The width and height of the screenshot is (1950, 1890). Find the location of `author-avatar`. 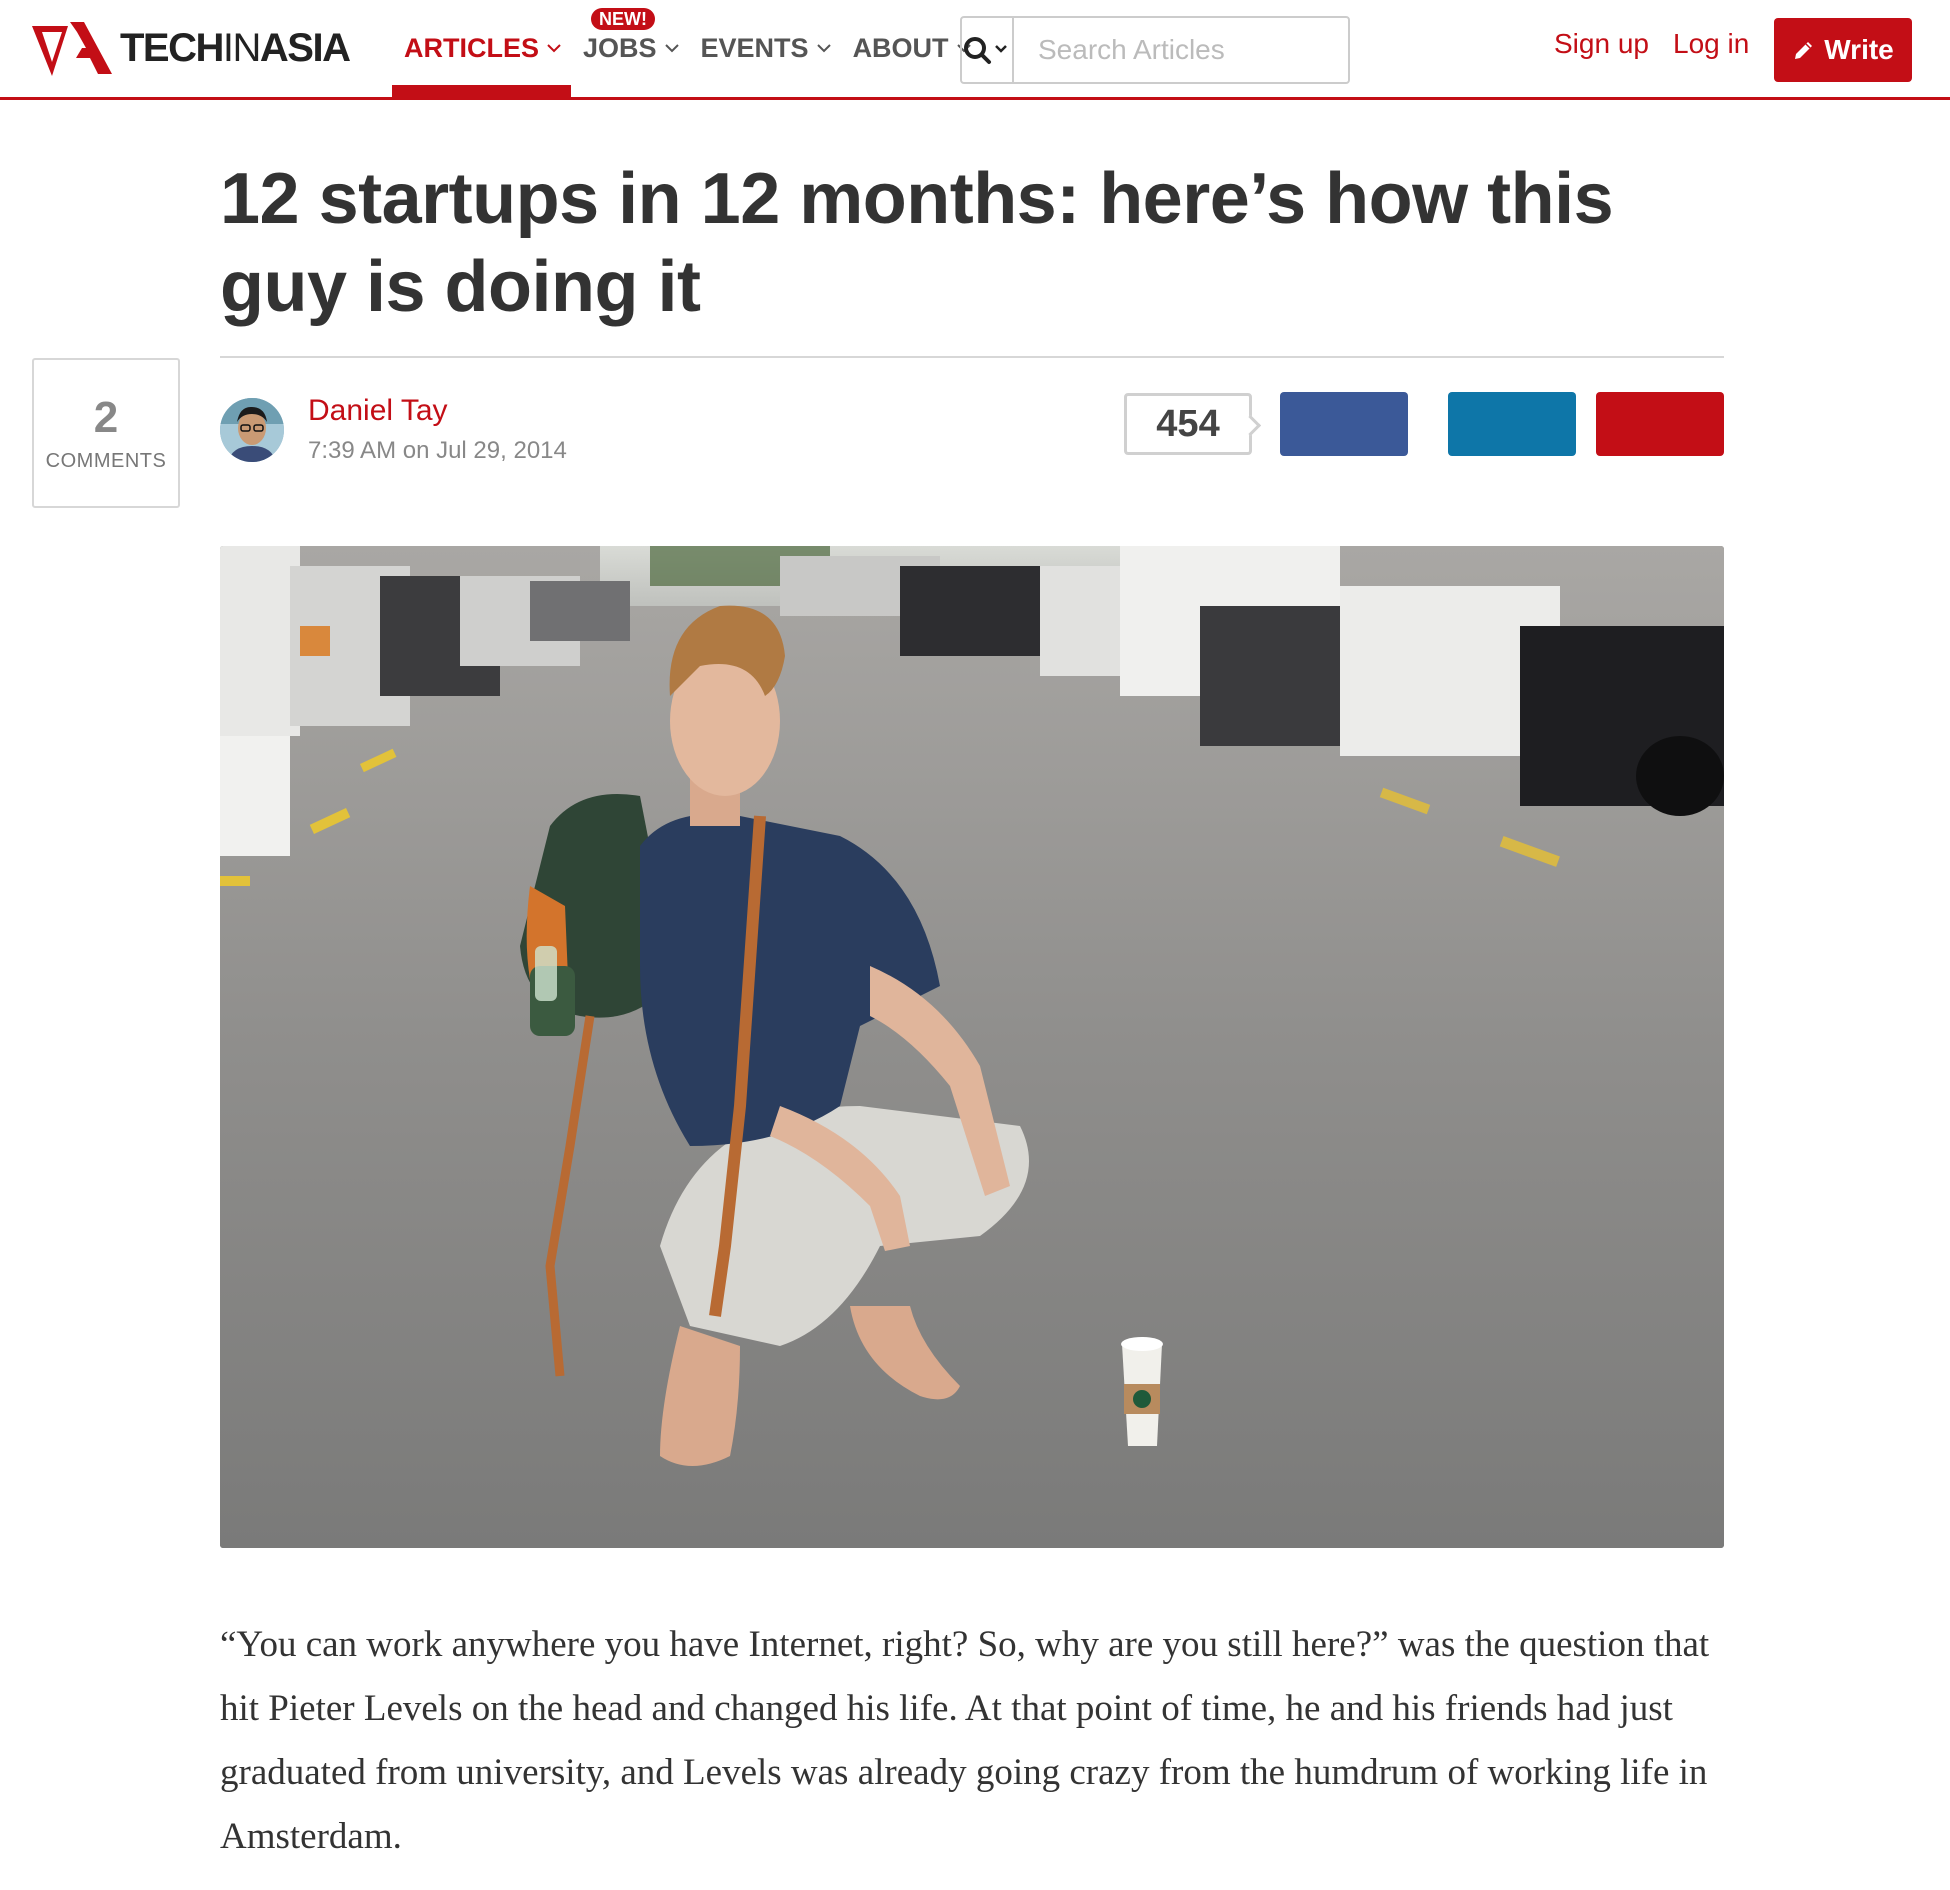

author-avatar is located at coordinates (252, 430).